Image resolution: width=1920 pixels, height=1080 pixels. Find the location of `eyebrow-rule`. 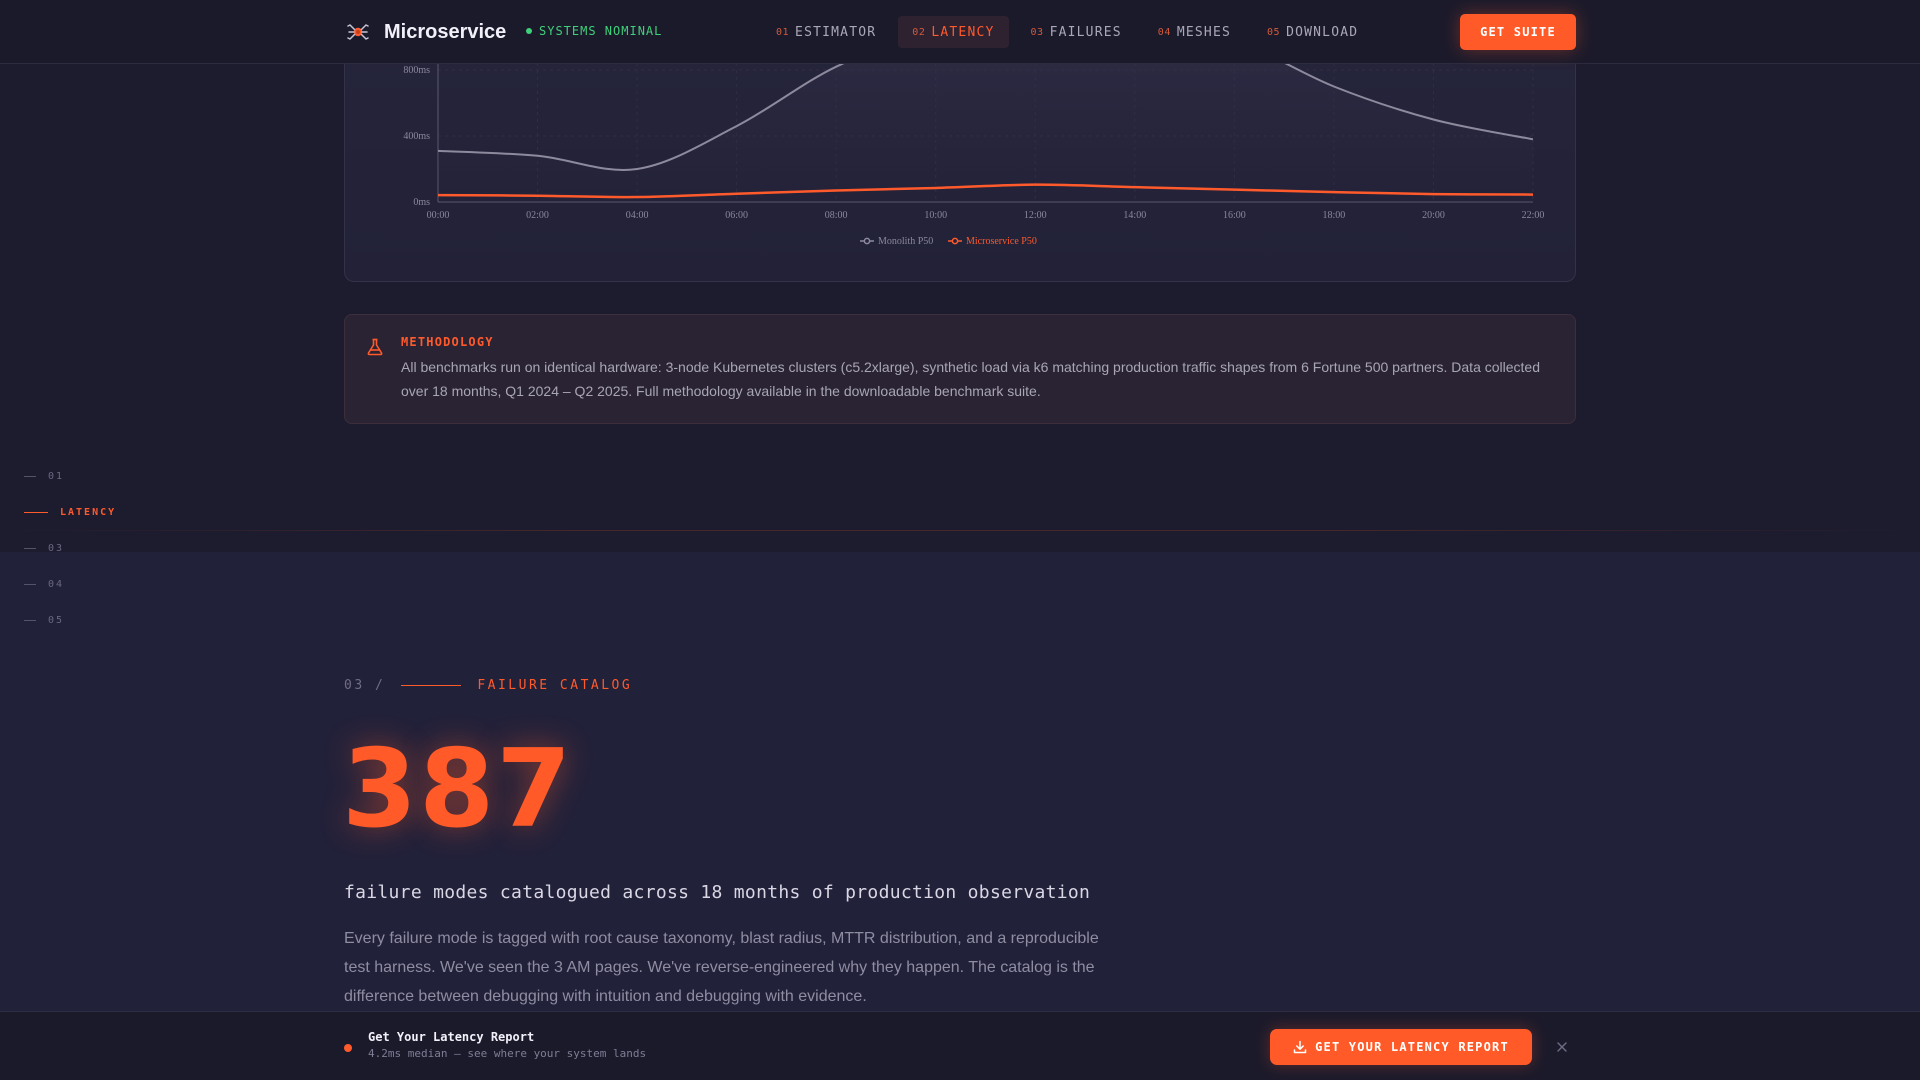

eyebrow-rule is located at coordinates (431, 685).